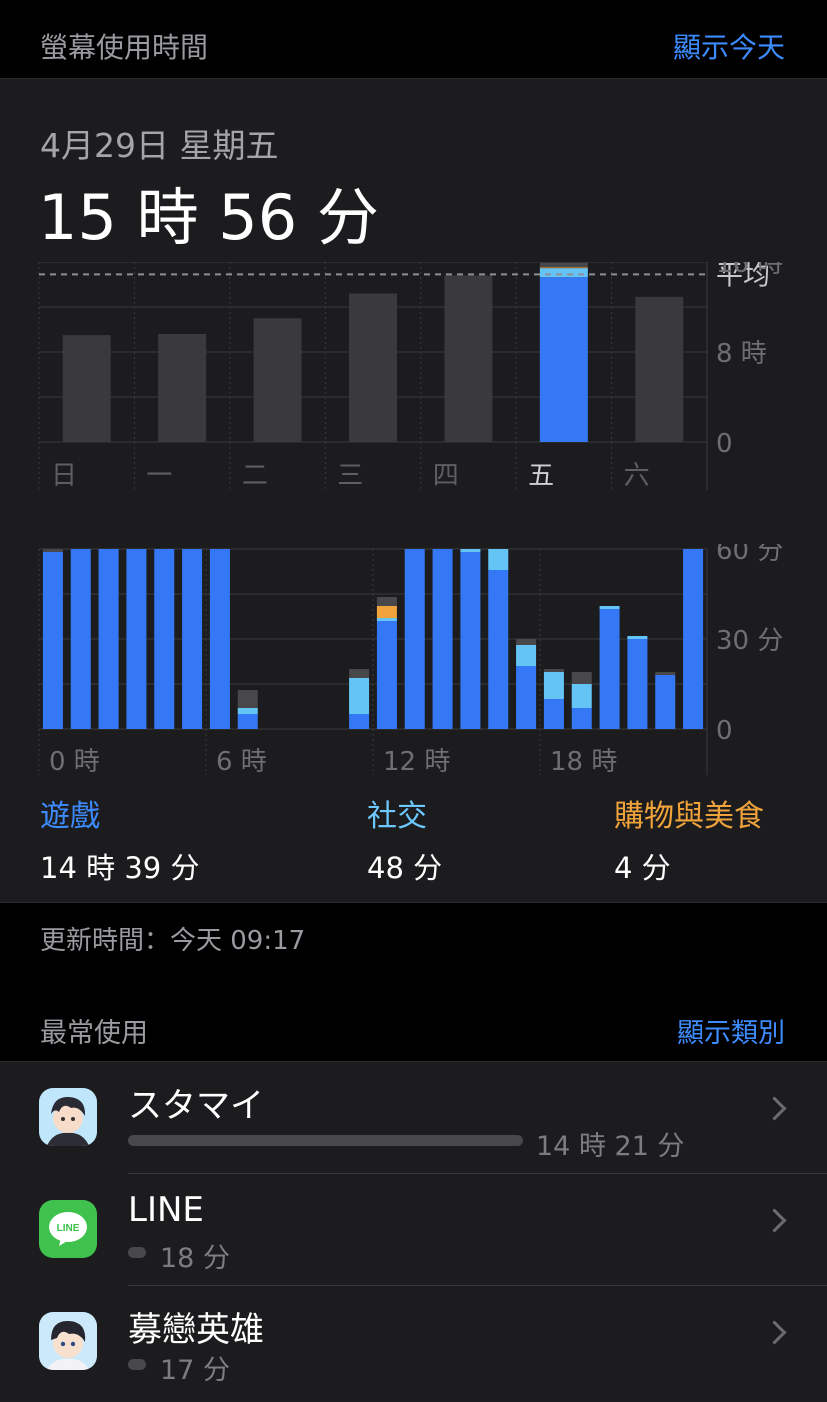 The height and width of the screenshot is (1402, 827). I want to click on day-label: 五, so click(541, 476).